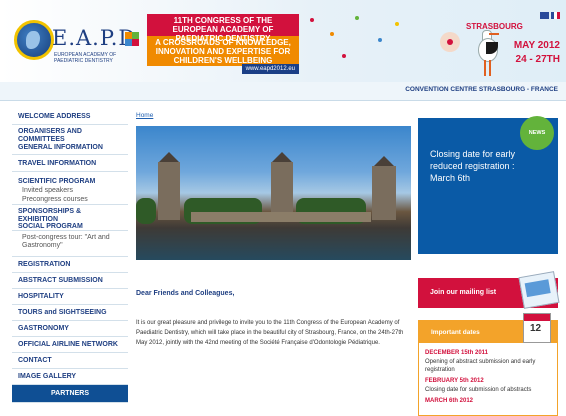 This screenshot has width=566, height=416. Describe the element at coordinates (70, 313) in the screenshot. I see `sidebar-item-tours: TOURS and SIGHTSEEING` at that location.